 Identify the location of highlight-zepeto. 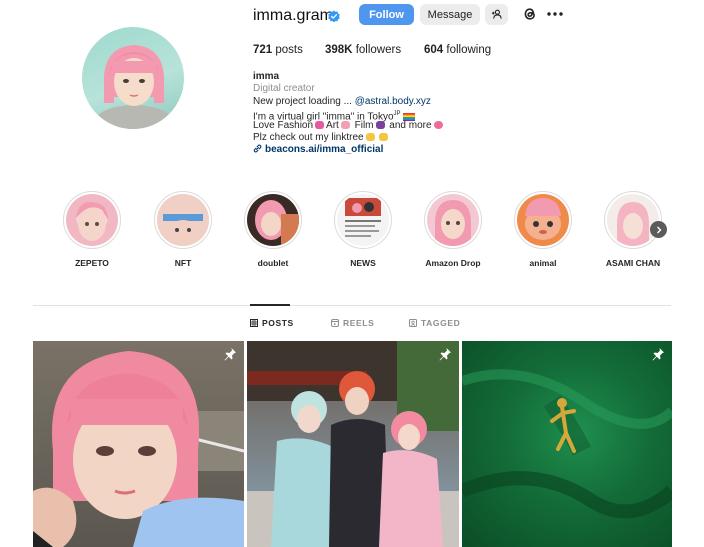
(92, 220).